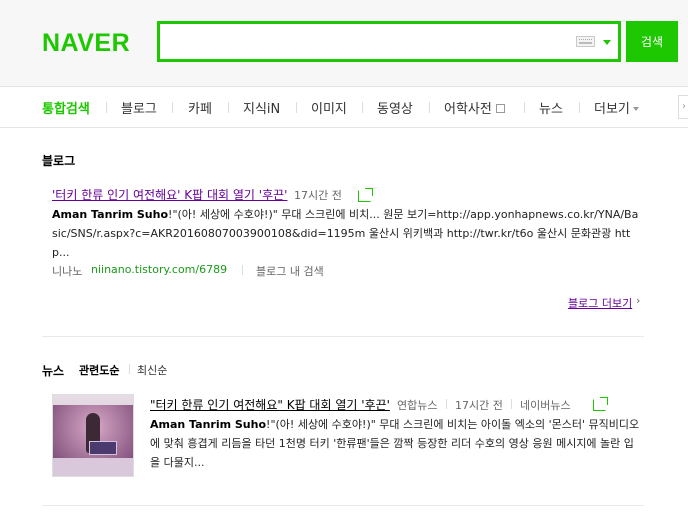  What do you see at coordinates (261, 107) in the screenshot?
I see `tab-kin: 지식iN` at bounding box center [261, 107].